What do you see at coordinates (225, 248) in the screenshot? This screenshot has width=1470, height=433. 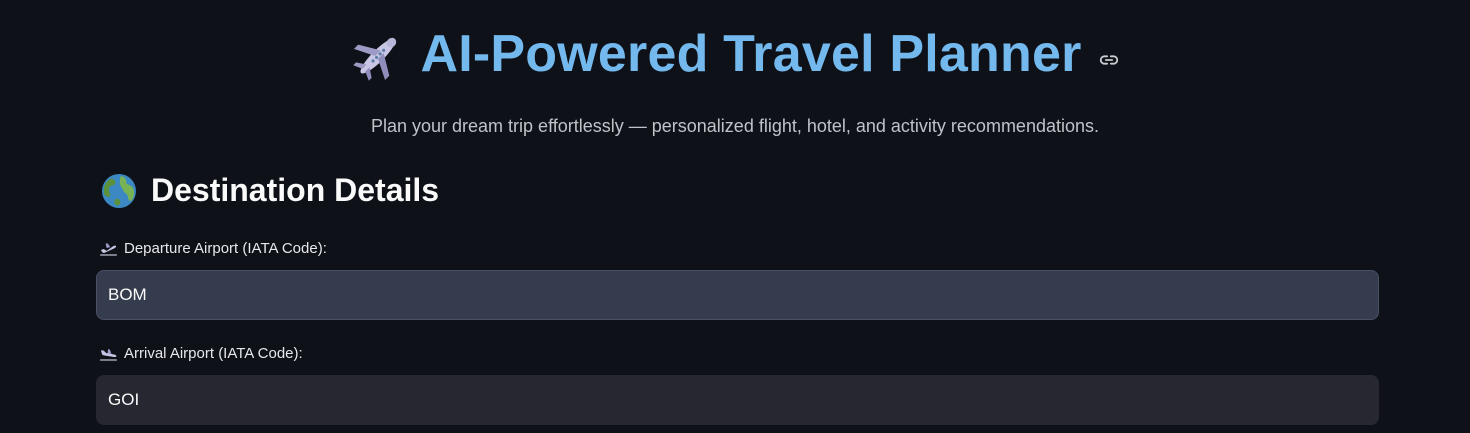 I see `departure-label-text: Departure Airport (IATA Code):` at bounding box center [225, 248].